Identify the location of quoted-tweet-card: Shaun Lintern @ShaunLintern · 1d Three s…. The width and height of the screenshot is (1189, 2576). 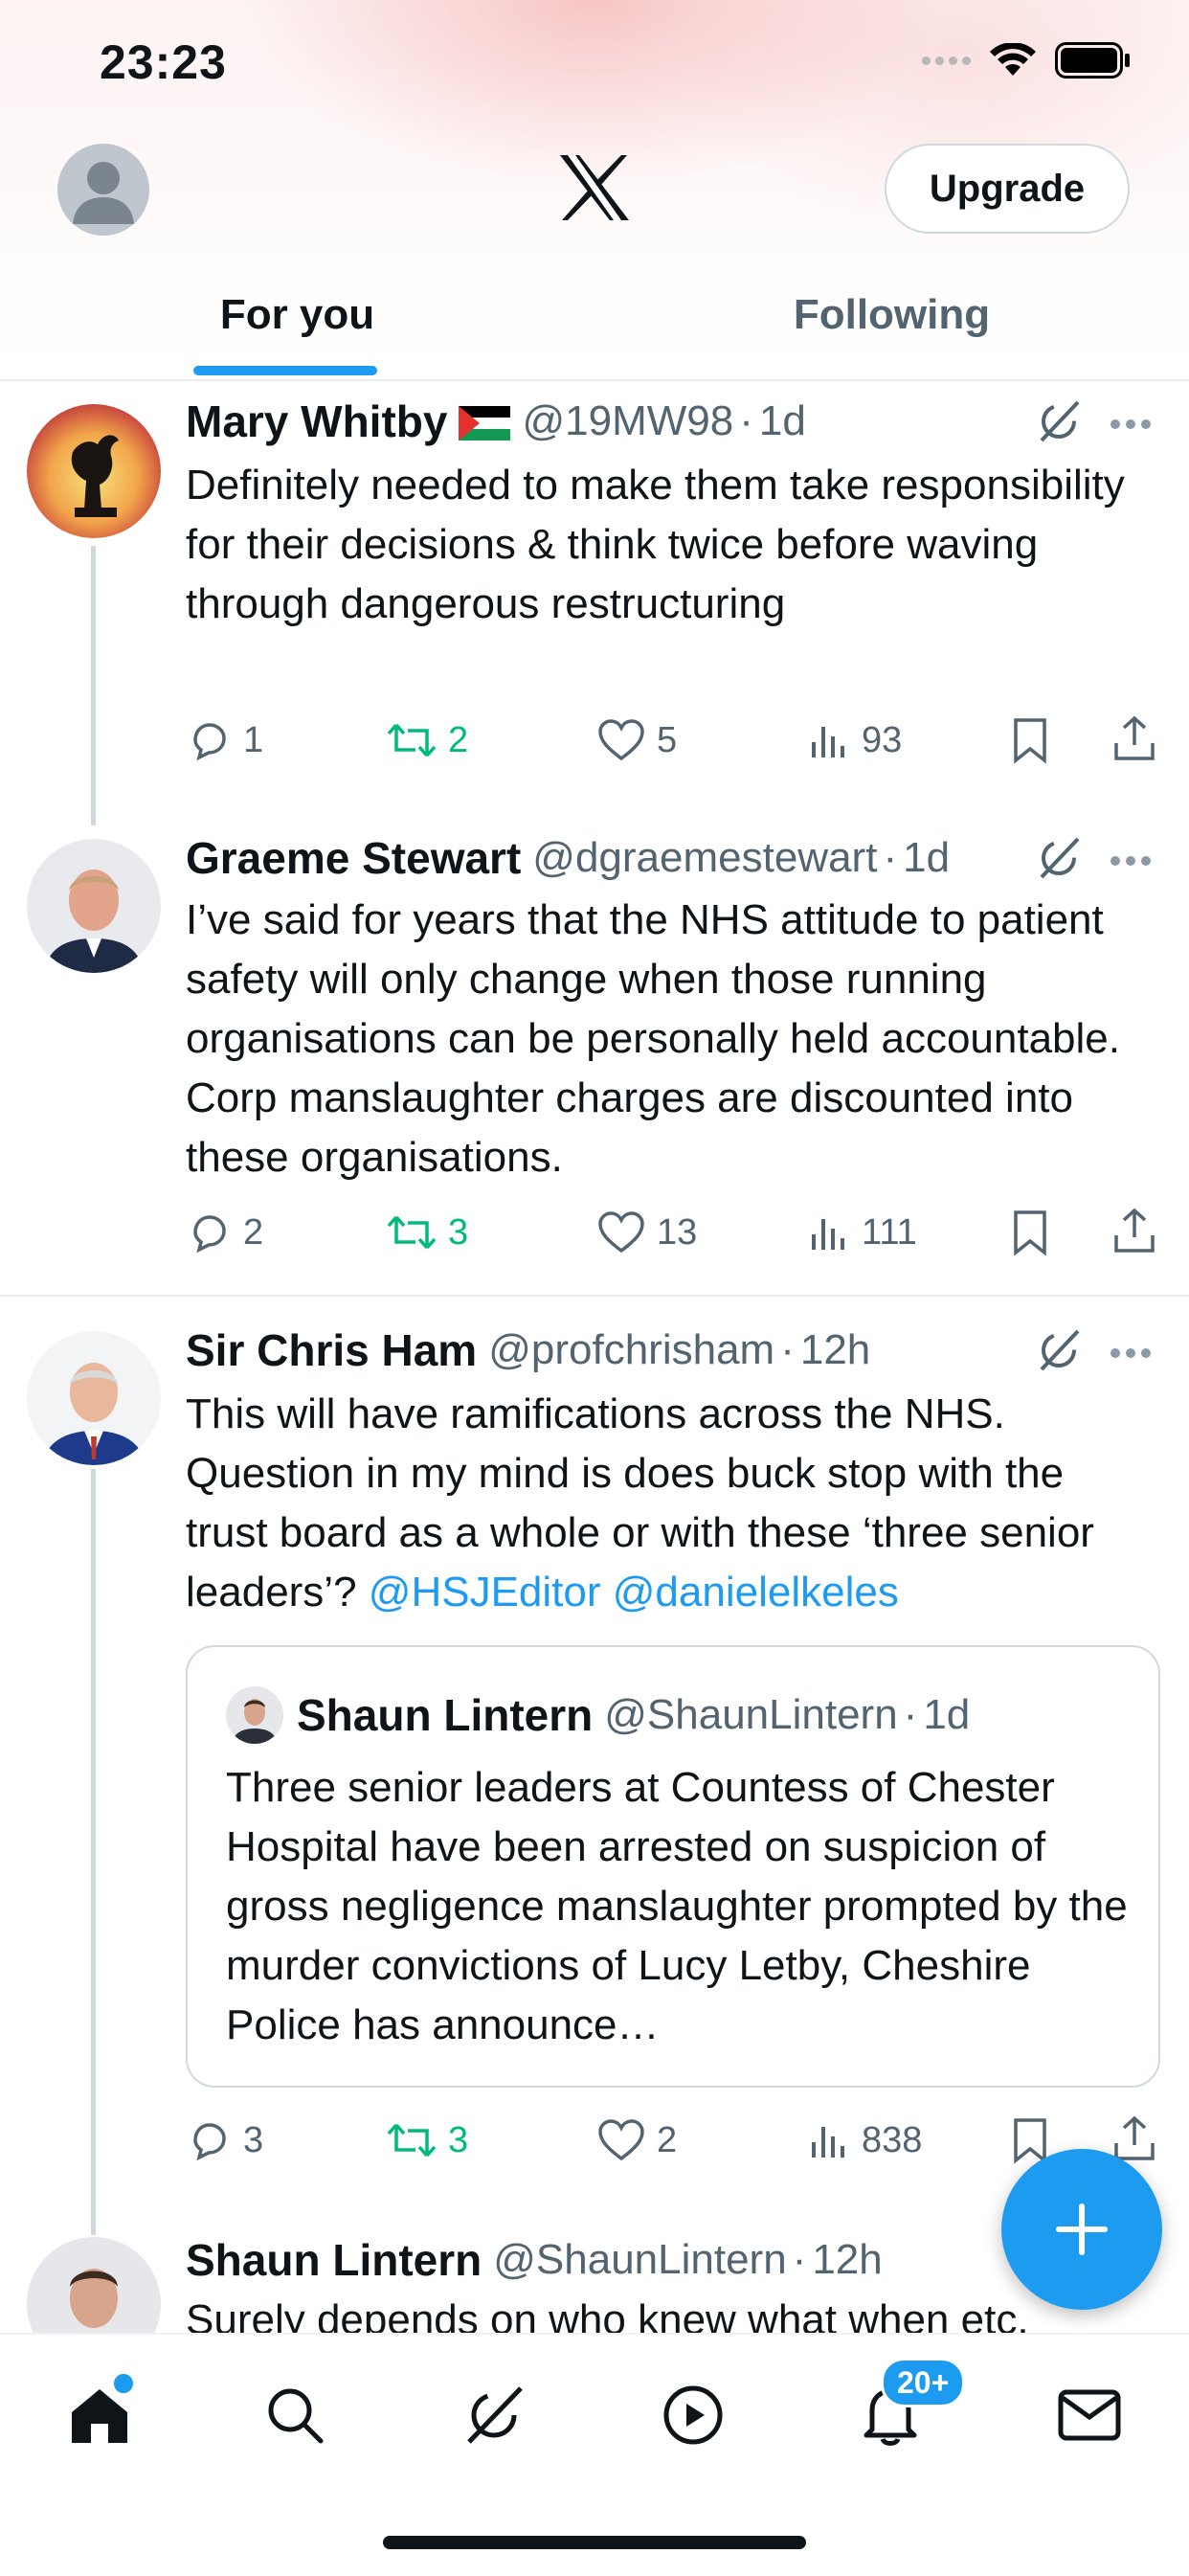
(673, 1866).